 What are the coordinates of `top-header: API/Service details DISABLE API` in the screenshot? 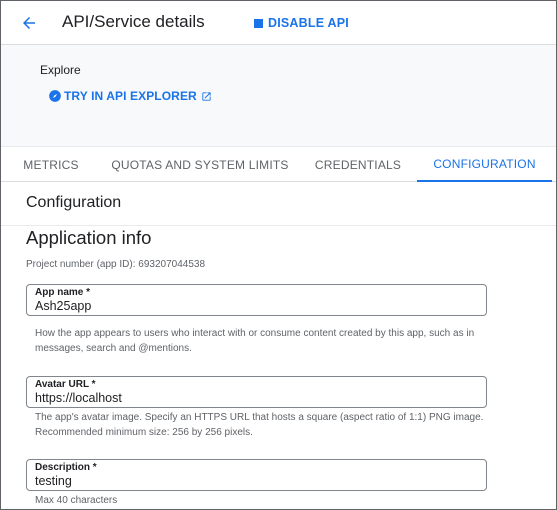 It's located at (278, 23).